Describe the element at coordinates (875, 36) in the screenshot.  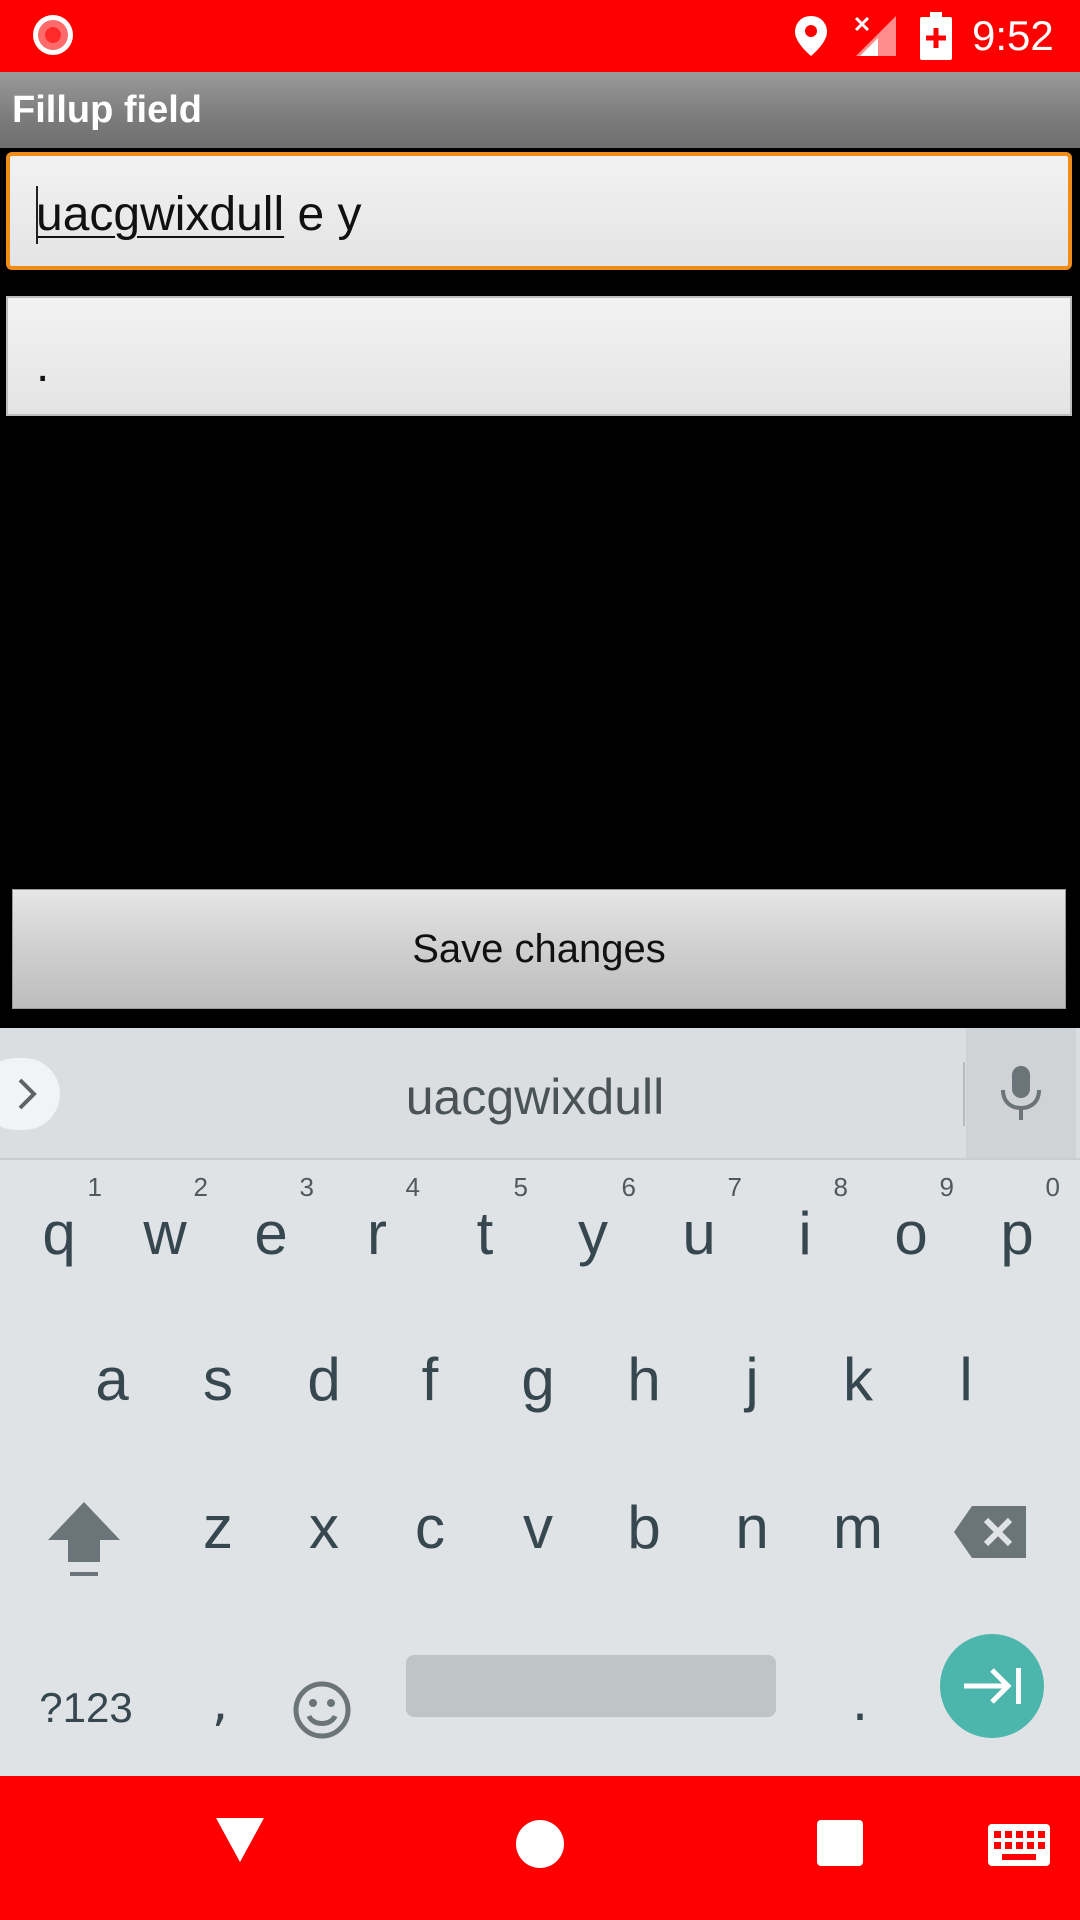
I see `signal-icon` at that location.